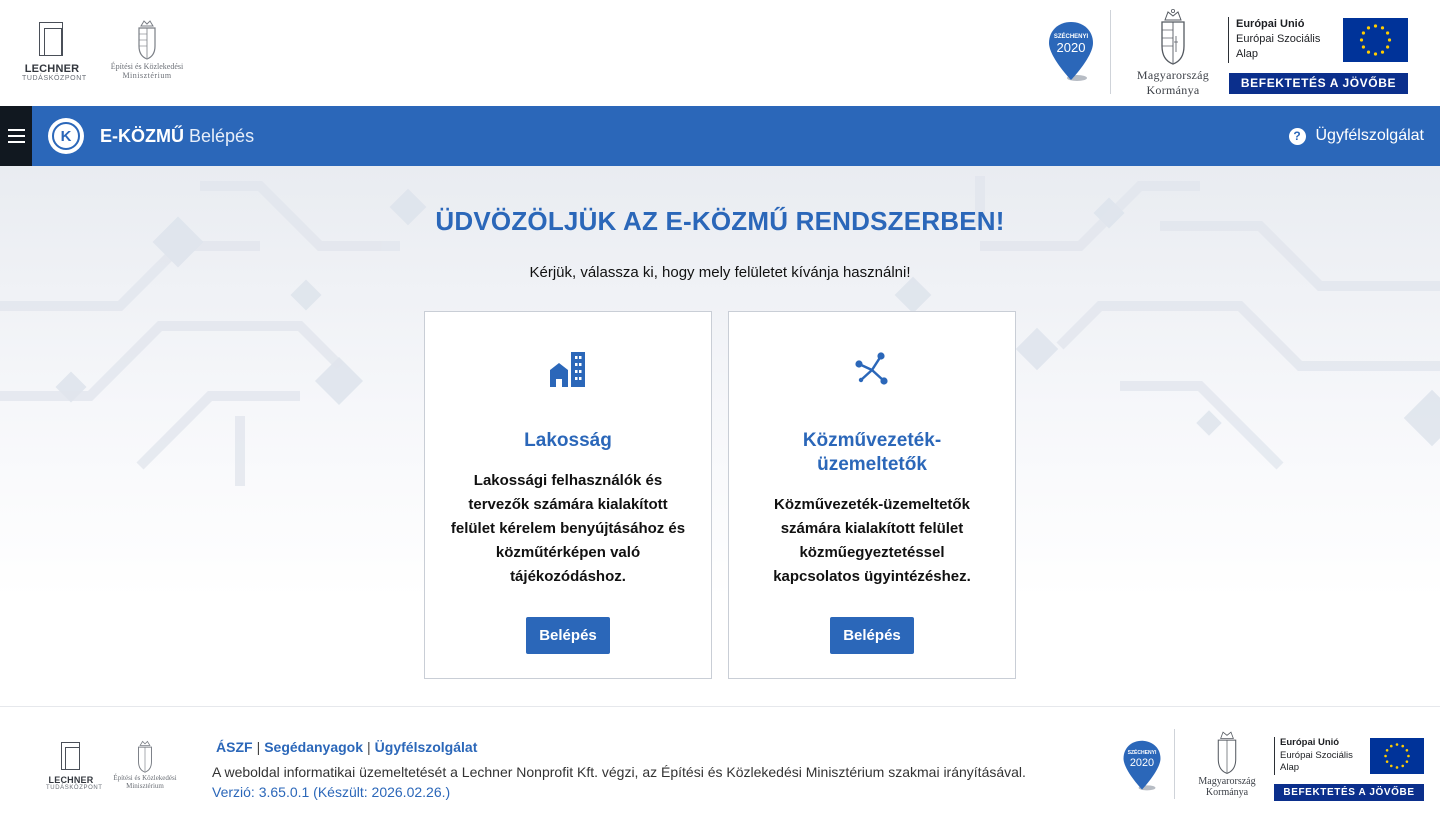 The height and width of the screenshot is (820, 1440). I want to click on kozmuvezetek-login-button: Belépés, so click(872, 635).